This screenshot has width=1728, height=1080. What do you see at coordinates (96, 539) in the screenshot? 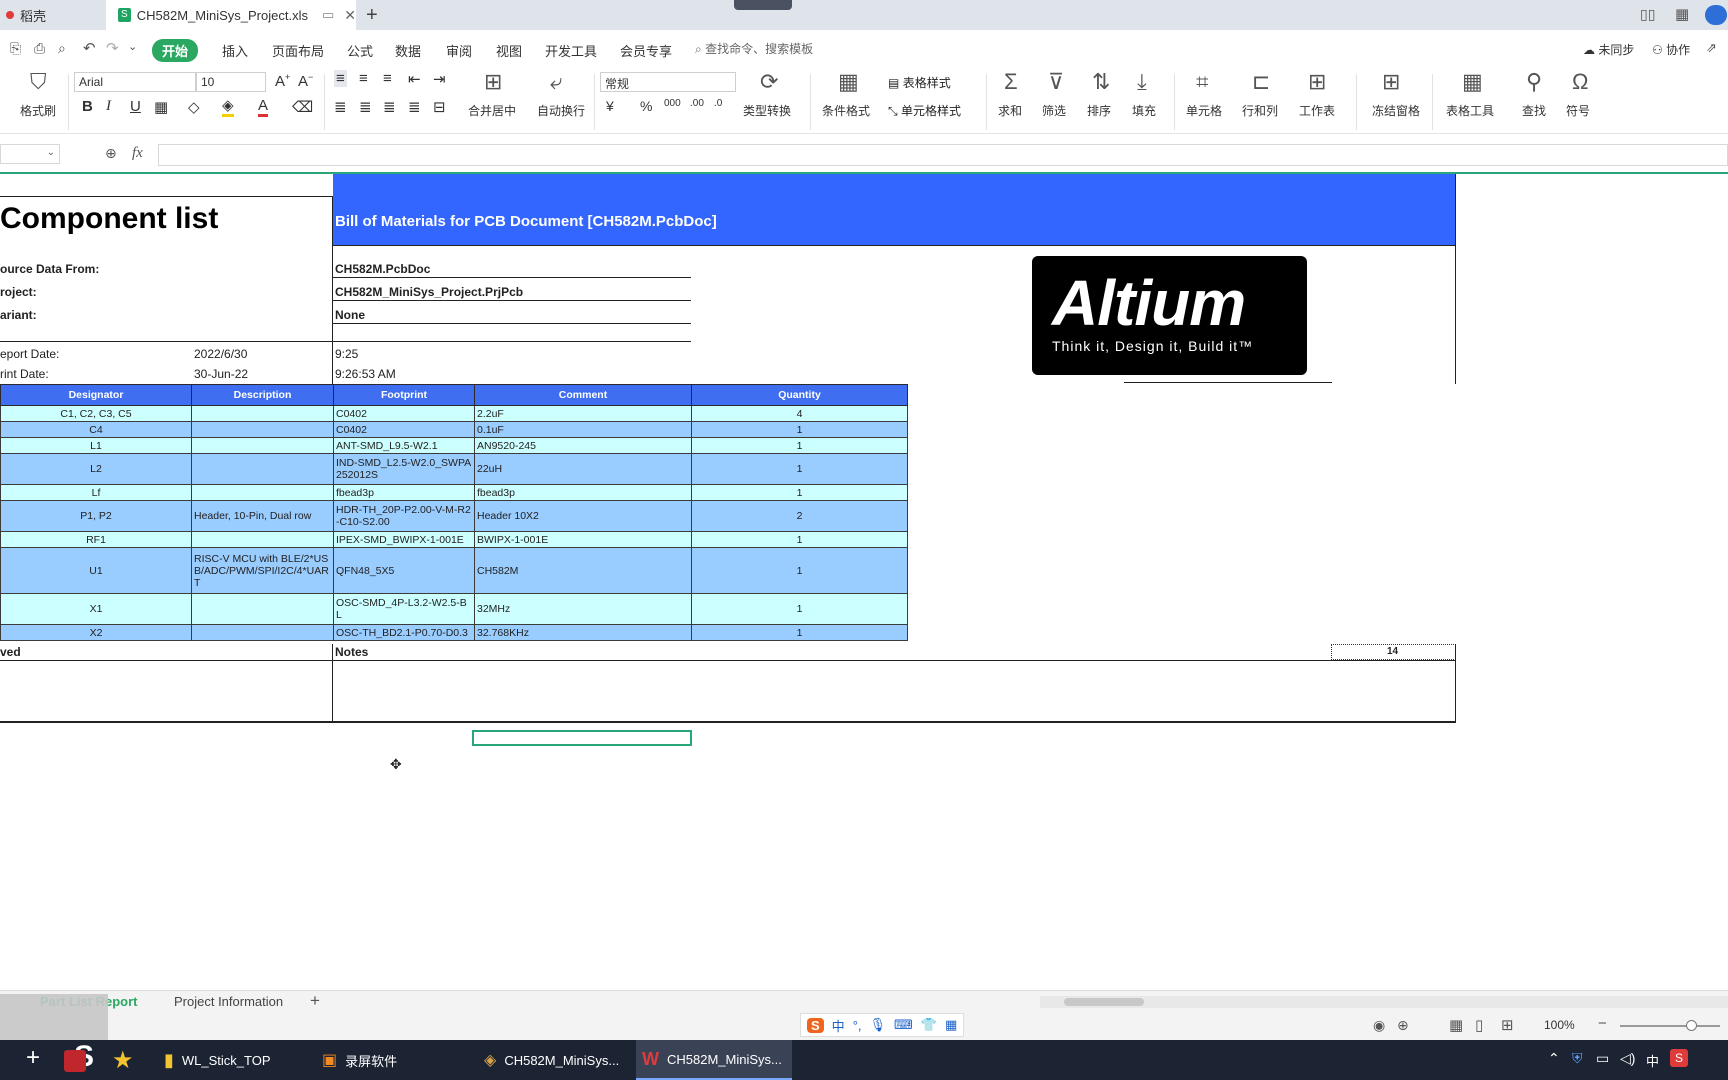
I see `designator-cell: RF1` at bounding box center [96, 539].